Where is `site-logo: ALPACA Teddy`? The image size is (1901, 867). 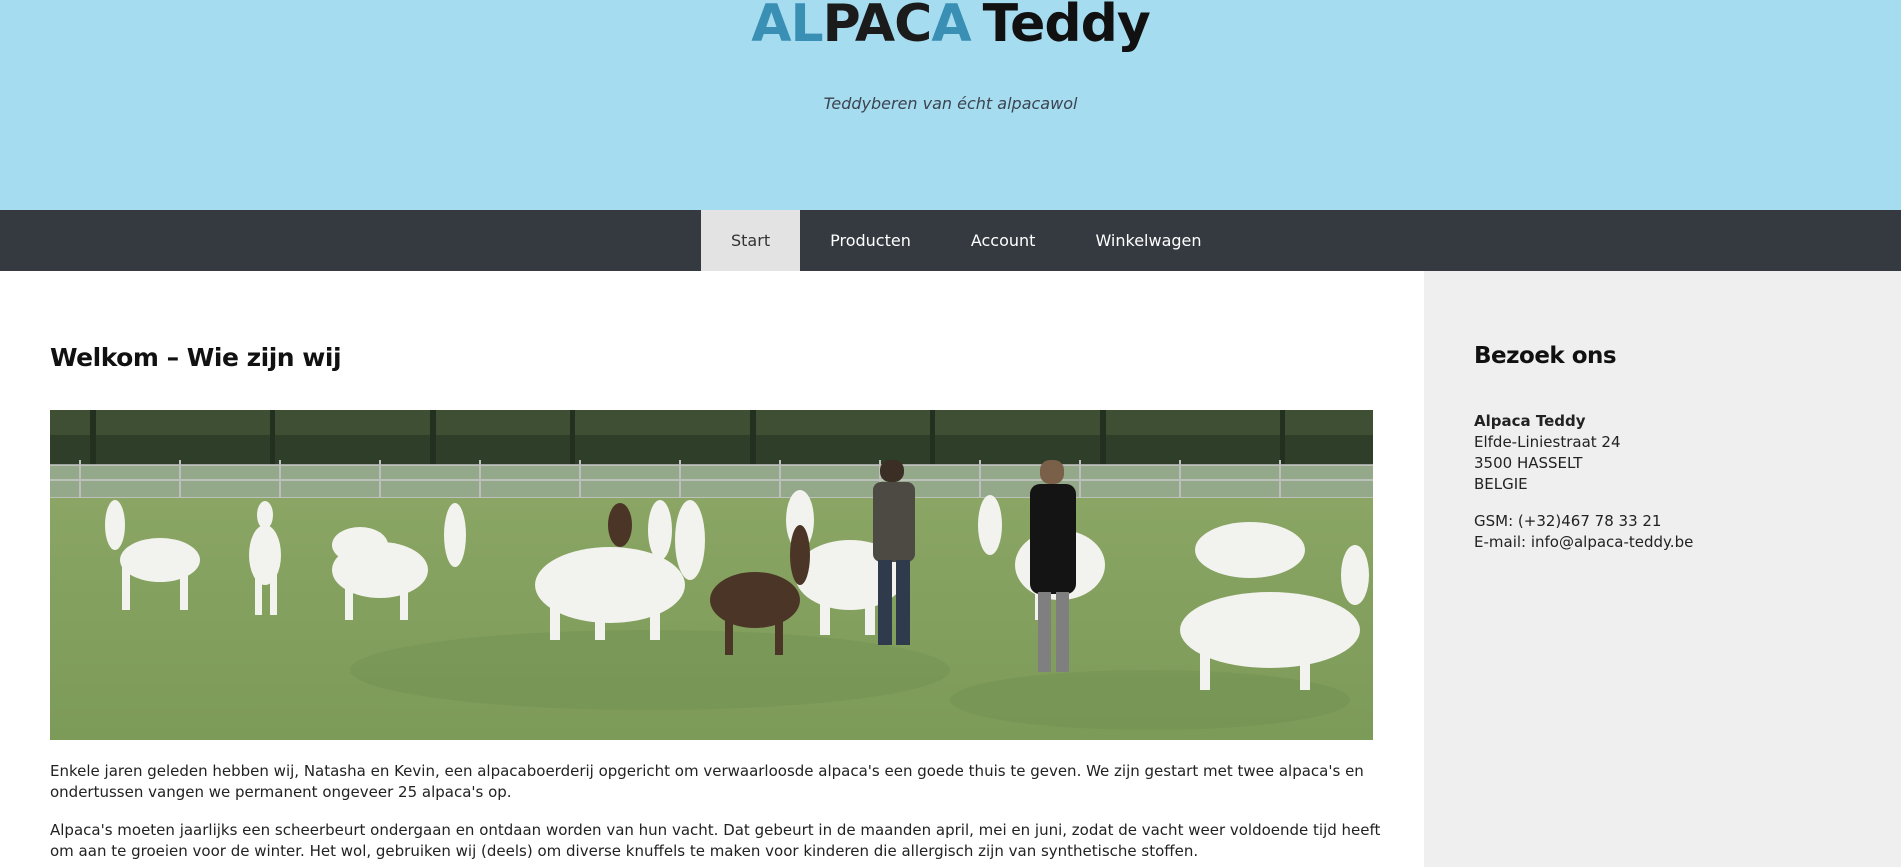 site-logo: ALPACA Teddy is located at coordinates (950, 27).